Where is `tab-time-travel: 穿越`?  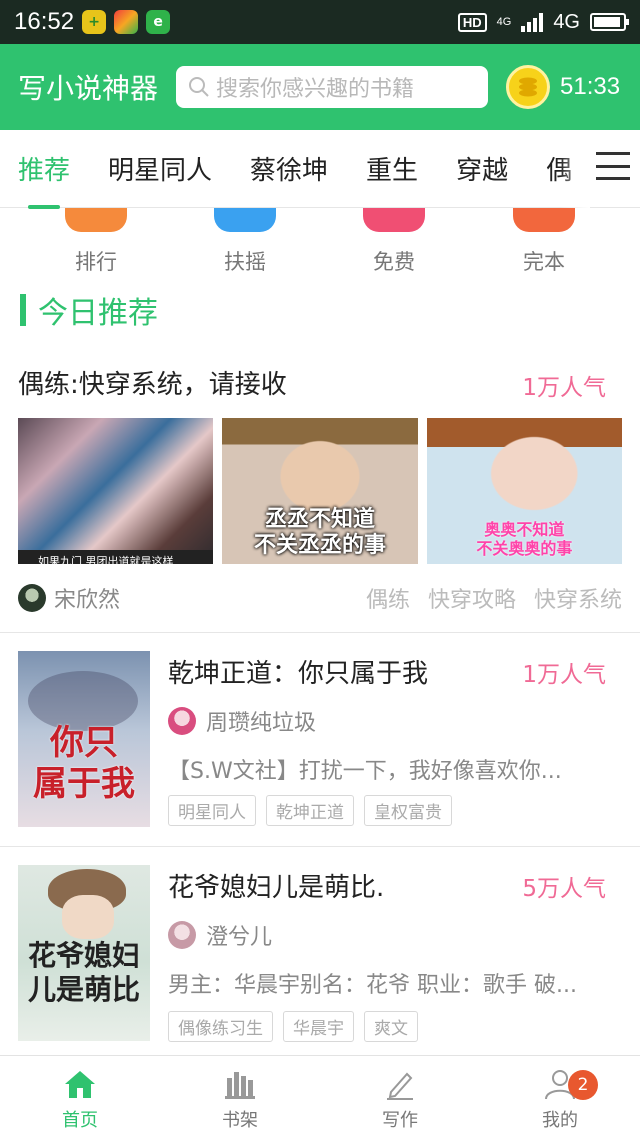 tab-time-travel: 穿越 is located at coordinates (482, 168).